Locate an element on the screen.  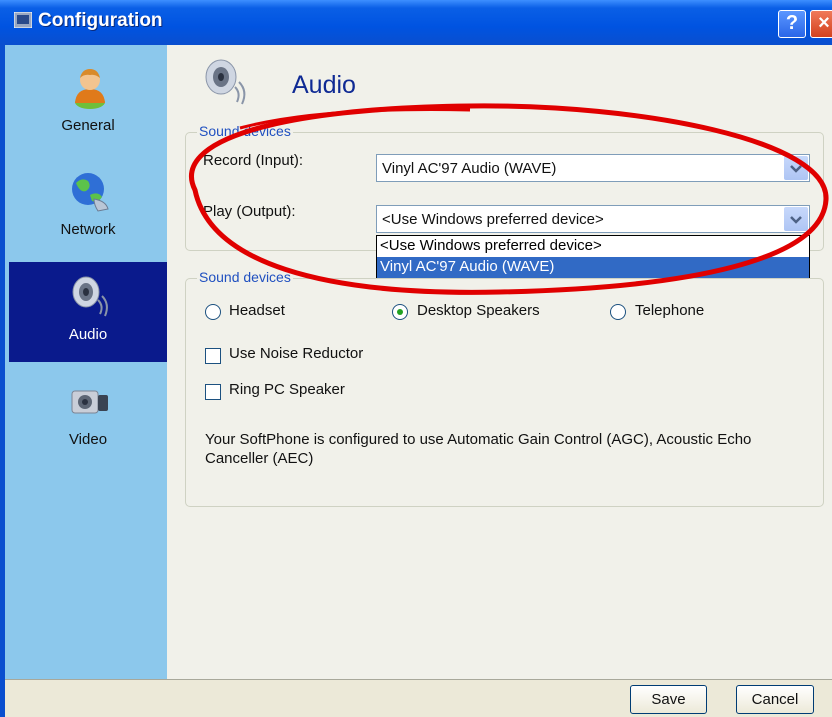
noise-reductor-label: Use Noise Reductor is located at coordinates (296, 353).